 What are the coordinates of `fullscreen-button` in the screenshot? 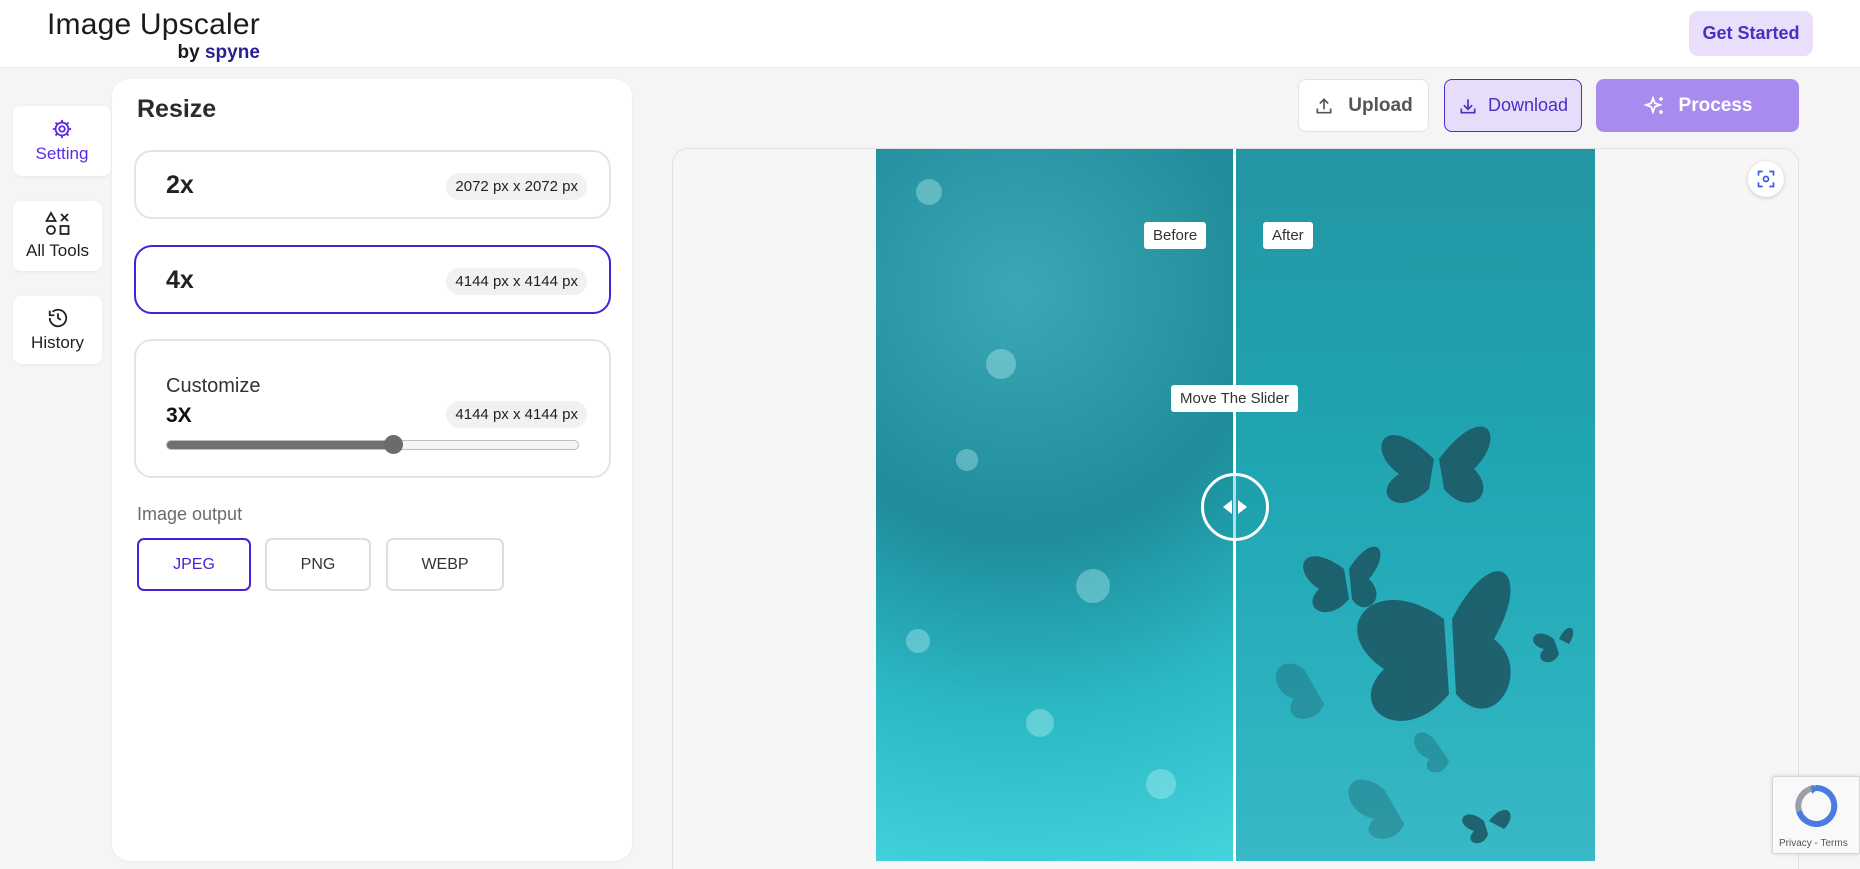 It's located at (1766, 179).